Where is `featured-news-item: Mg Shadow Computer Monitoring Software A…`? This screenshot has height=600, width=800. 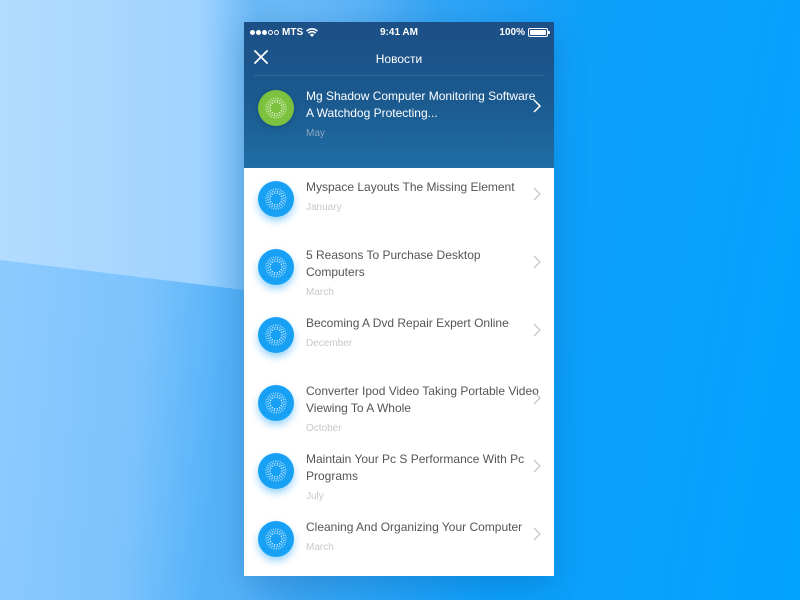
featured-news-item: Mg Shadow Computer Monitoring Software A… is located at coordinates (399, 121).